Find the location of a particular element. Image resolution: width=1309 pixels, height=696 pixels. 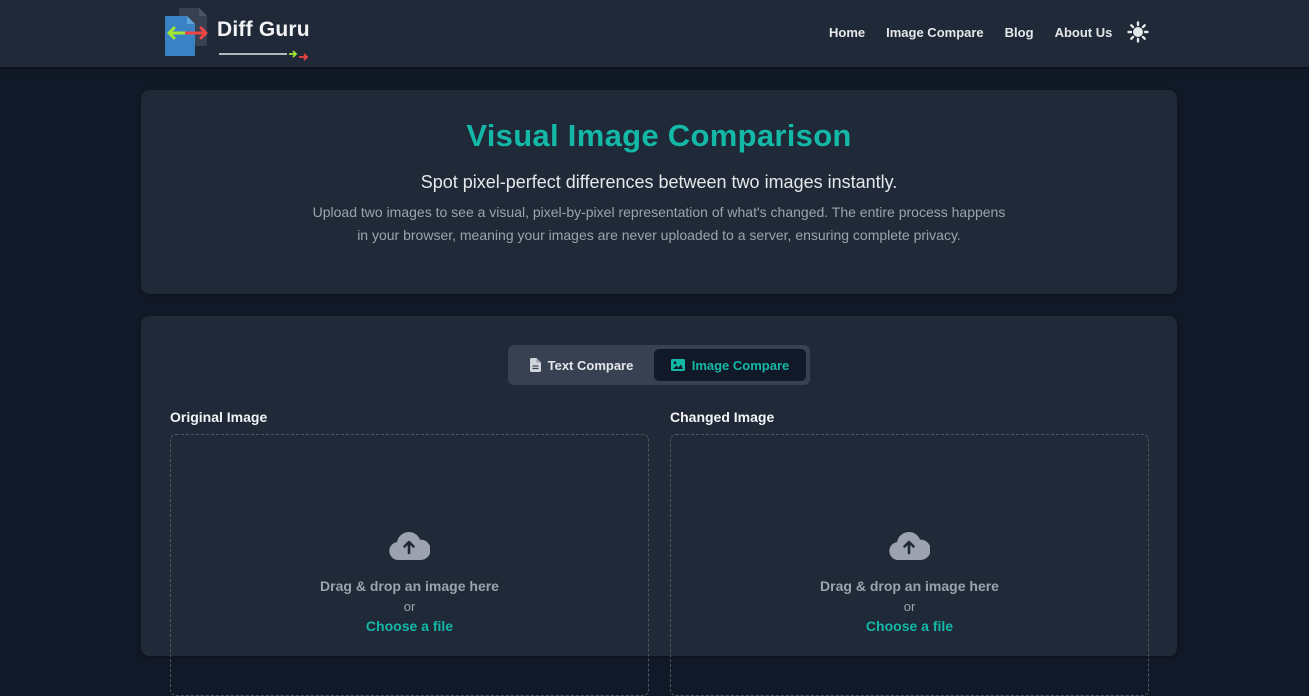

nav-link-home: Home is located at coordinates (847, 32).